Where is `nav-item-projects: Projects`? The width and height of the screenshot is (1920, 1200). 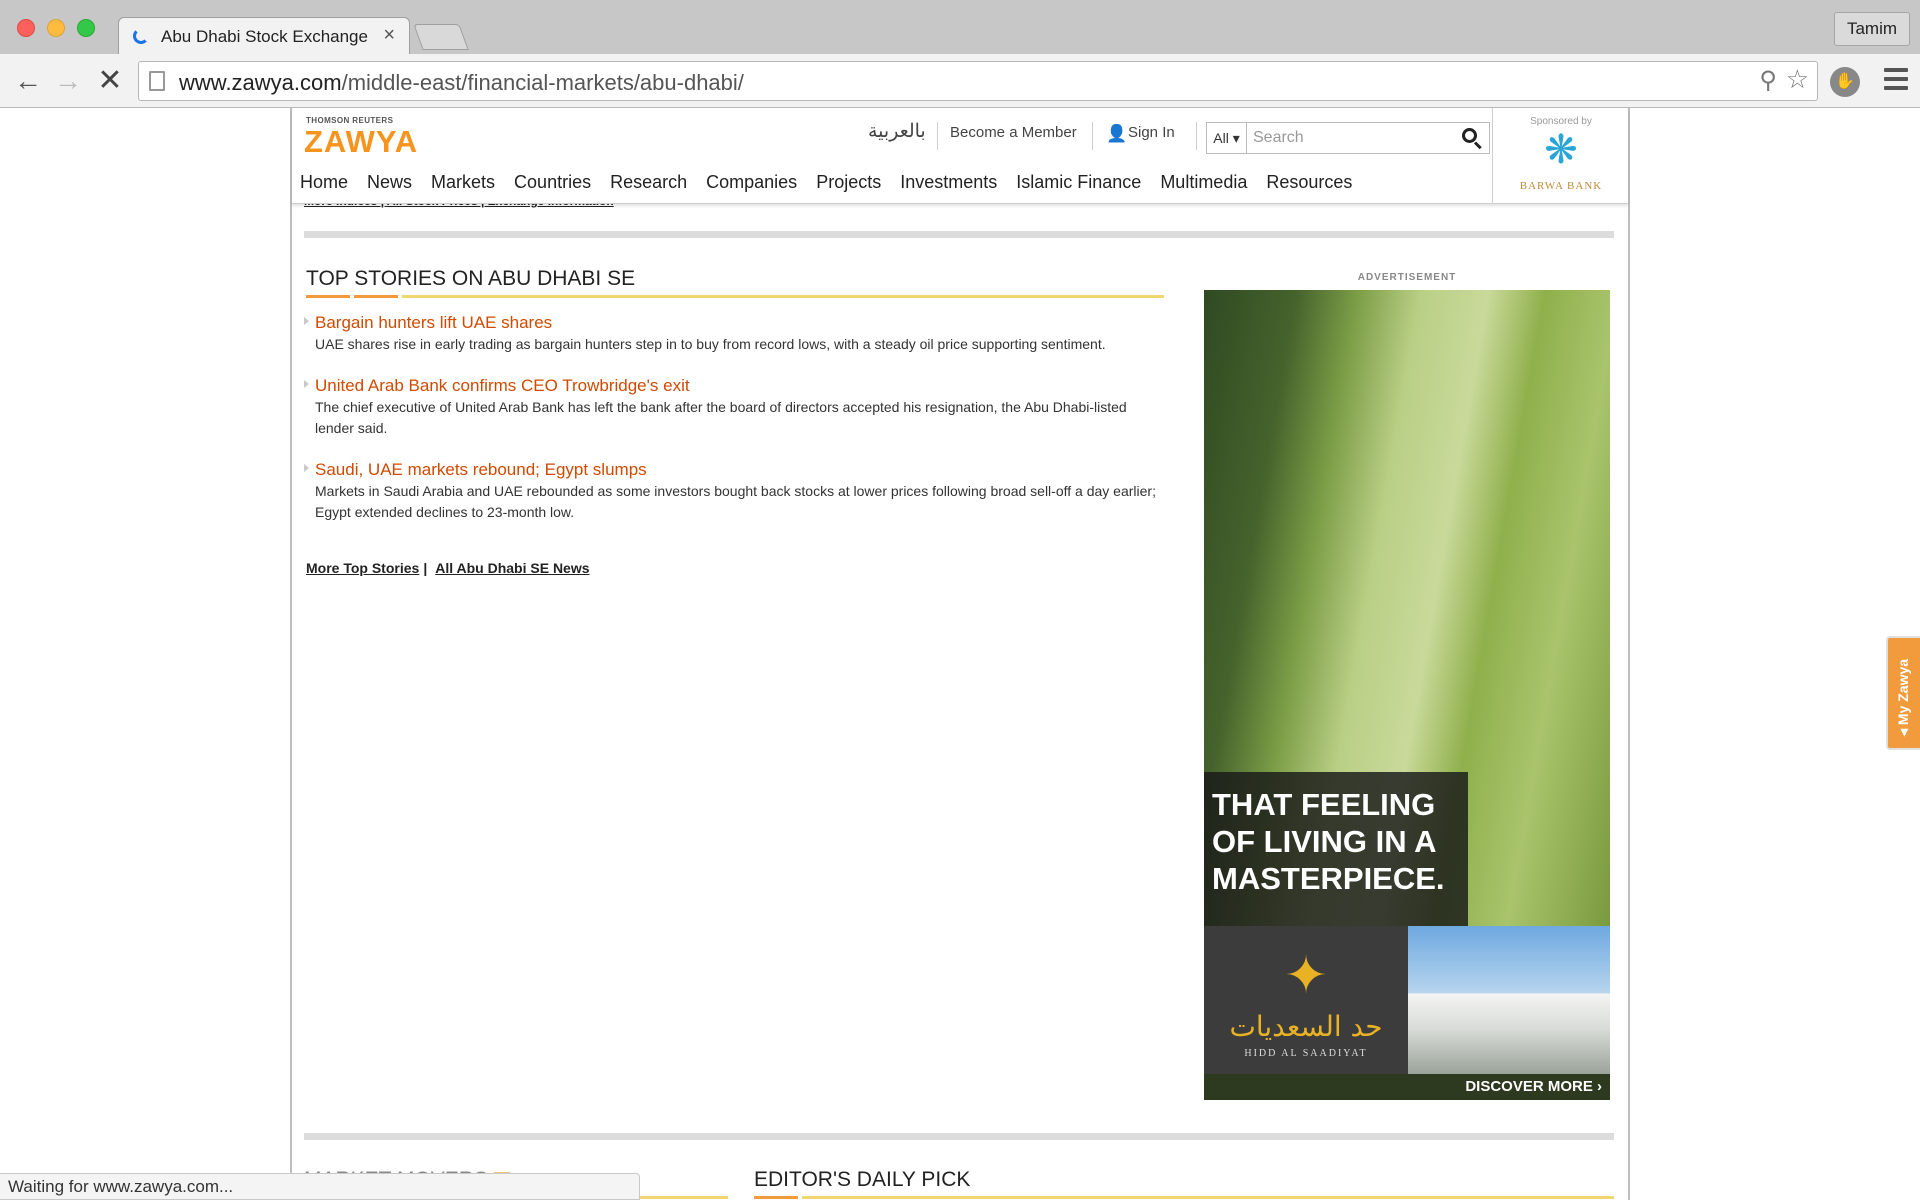
nav-item-projects: Projects is located at coordinates (848, 182).